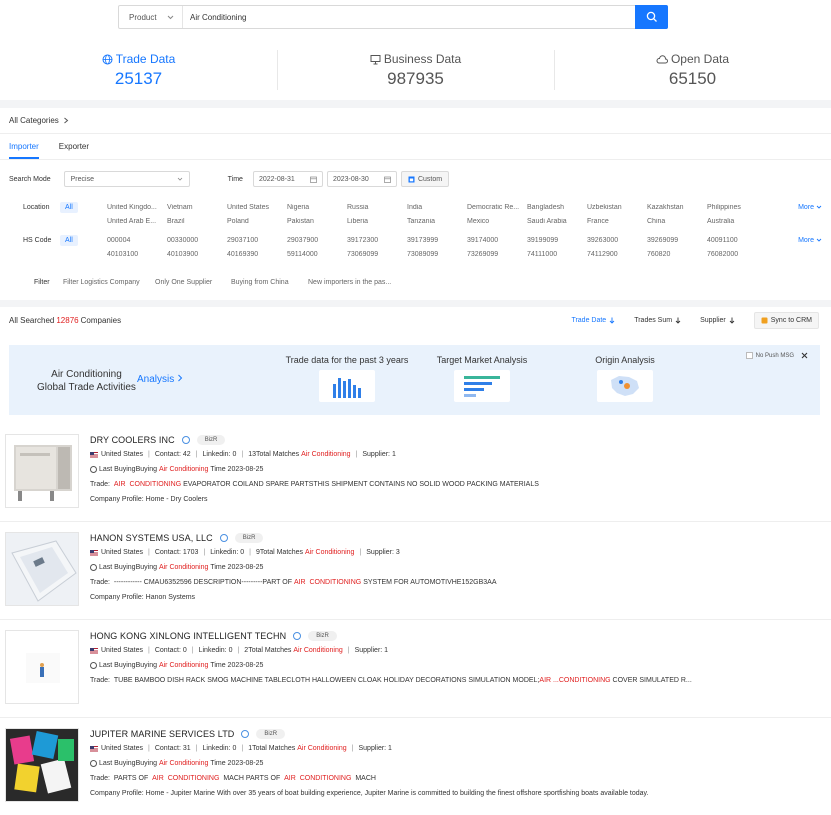 The width and height of the screenshot is (831, 815). Describe the element at coordinates (375, 207) in the screenshot. I see `location-option: Russia` at that location.